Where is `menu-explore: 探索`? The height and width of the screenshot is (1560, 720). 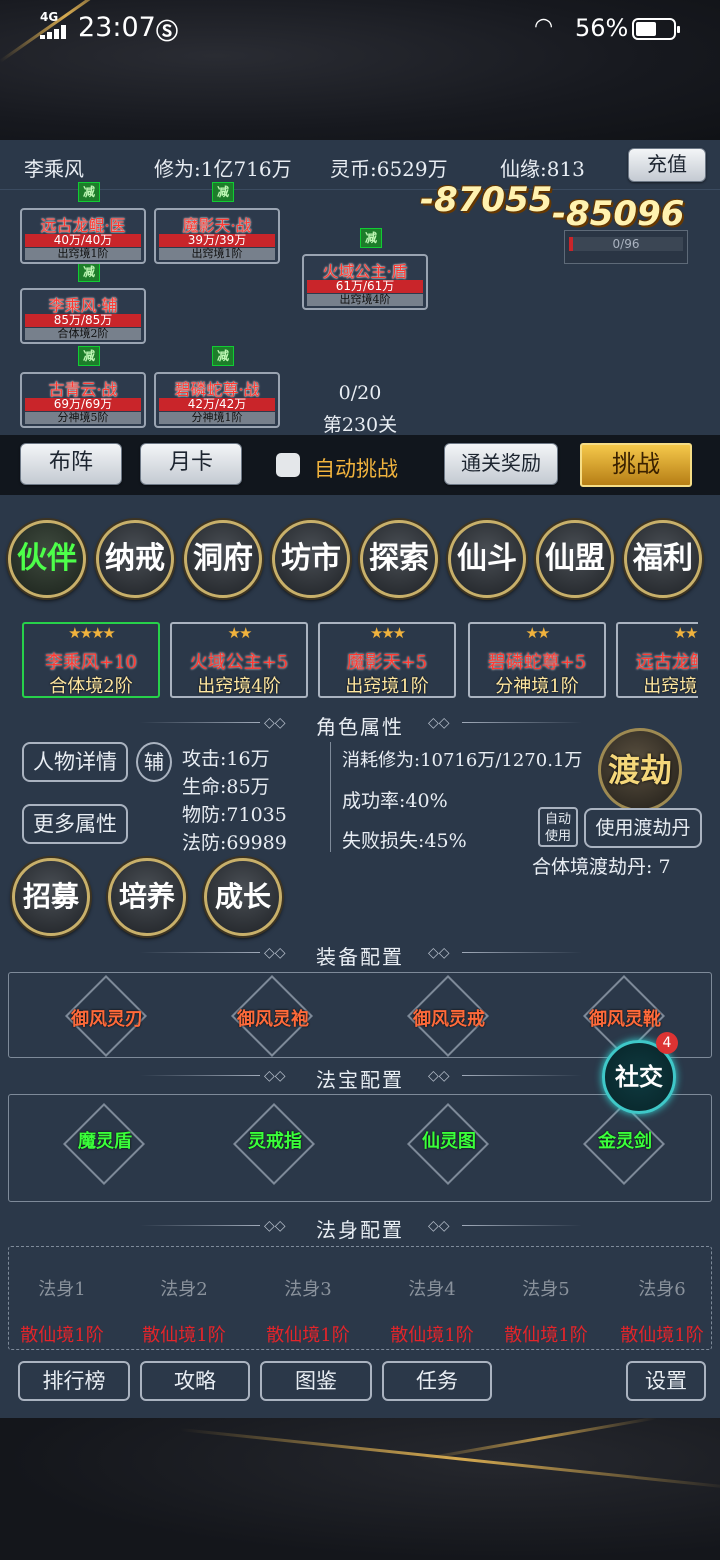
menu-explore: 探索 is located at coordinates (399, 559).